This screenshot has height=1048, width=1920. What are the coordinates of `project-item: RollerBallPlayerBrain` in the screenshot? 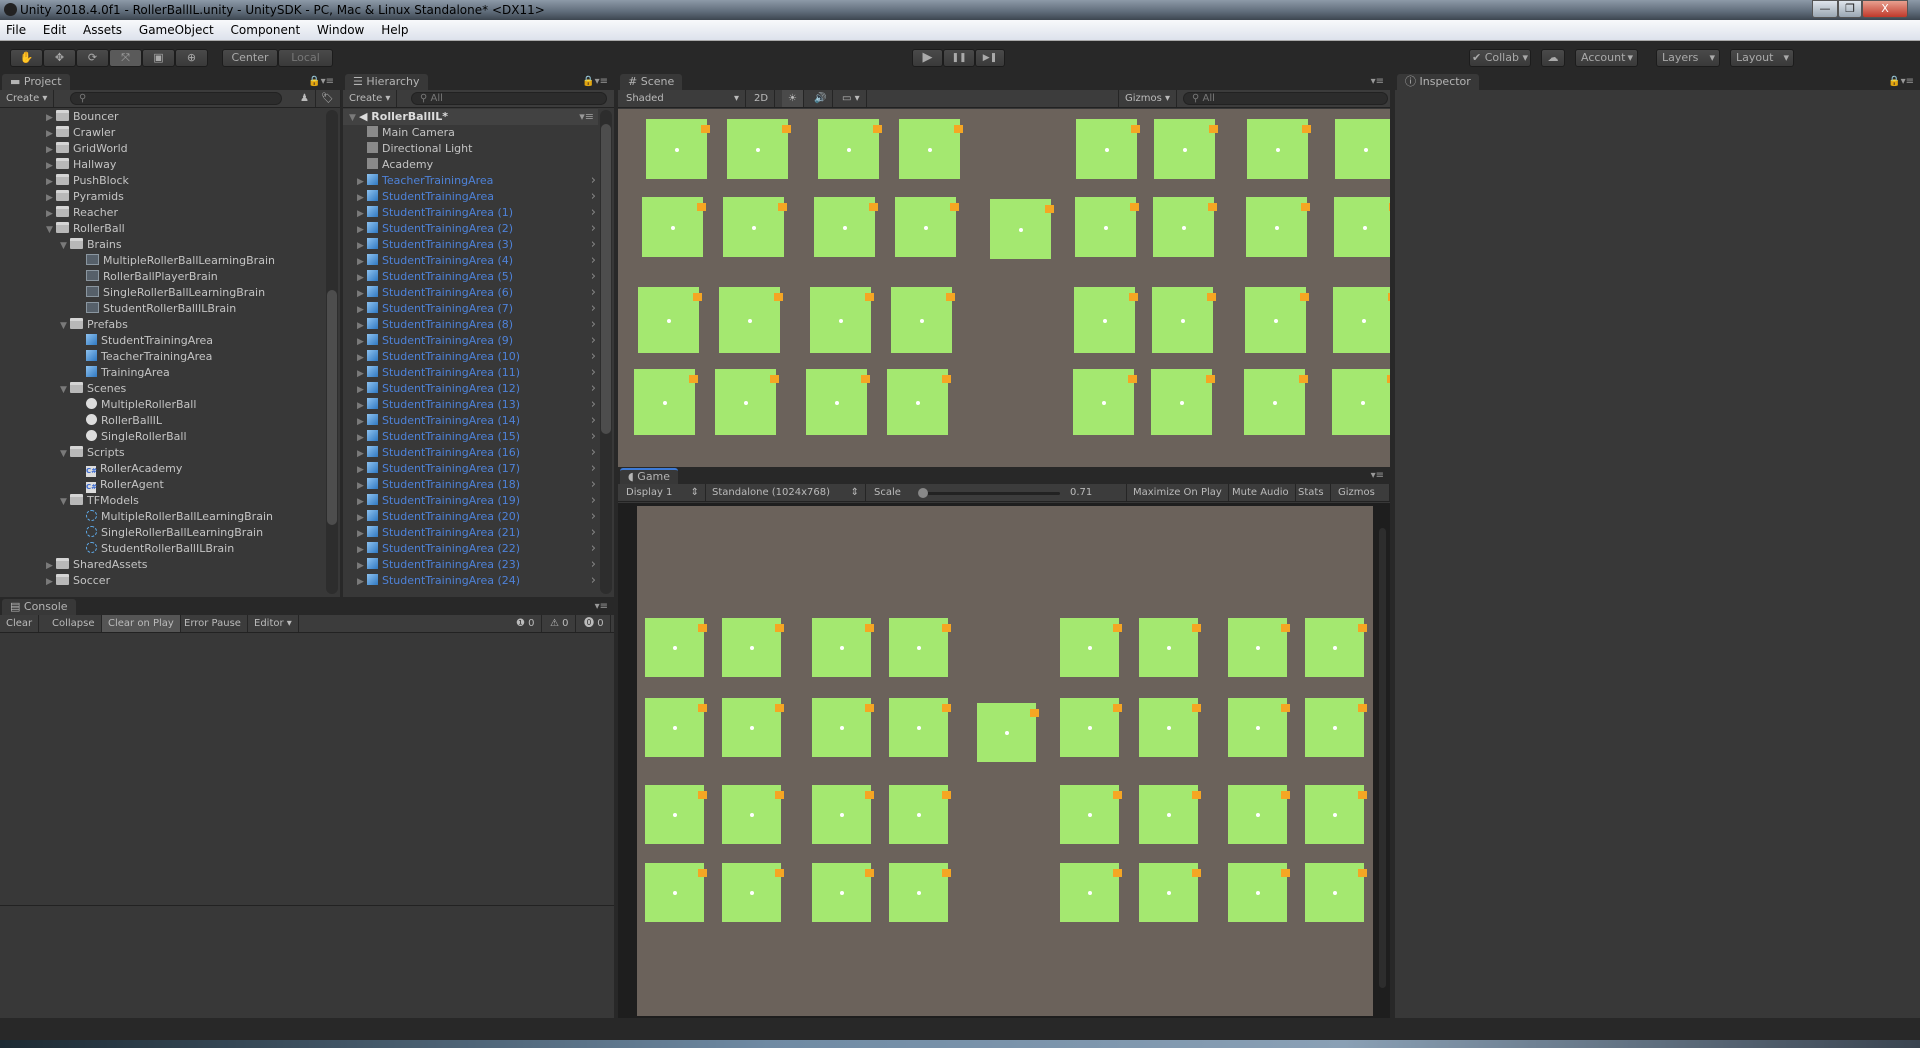 It's located at (162, 277).